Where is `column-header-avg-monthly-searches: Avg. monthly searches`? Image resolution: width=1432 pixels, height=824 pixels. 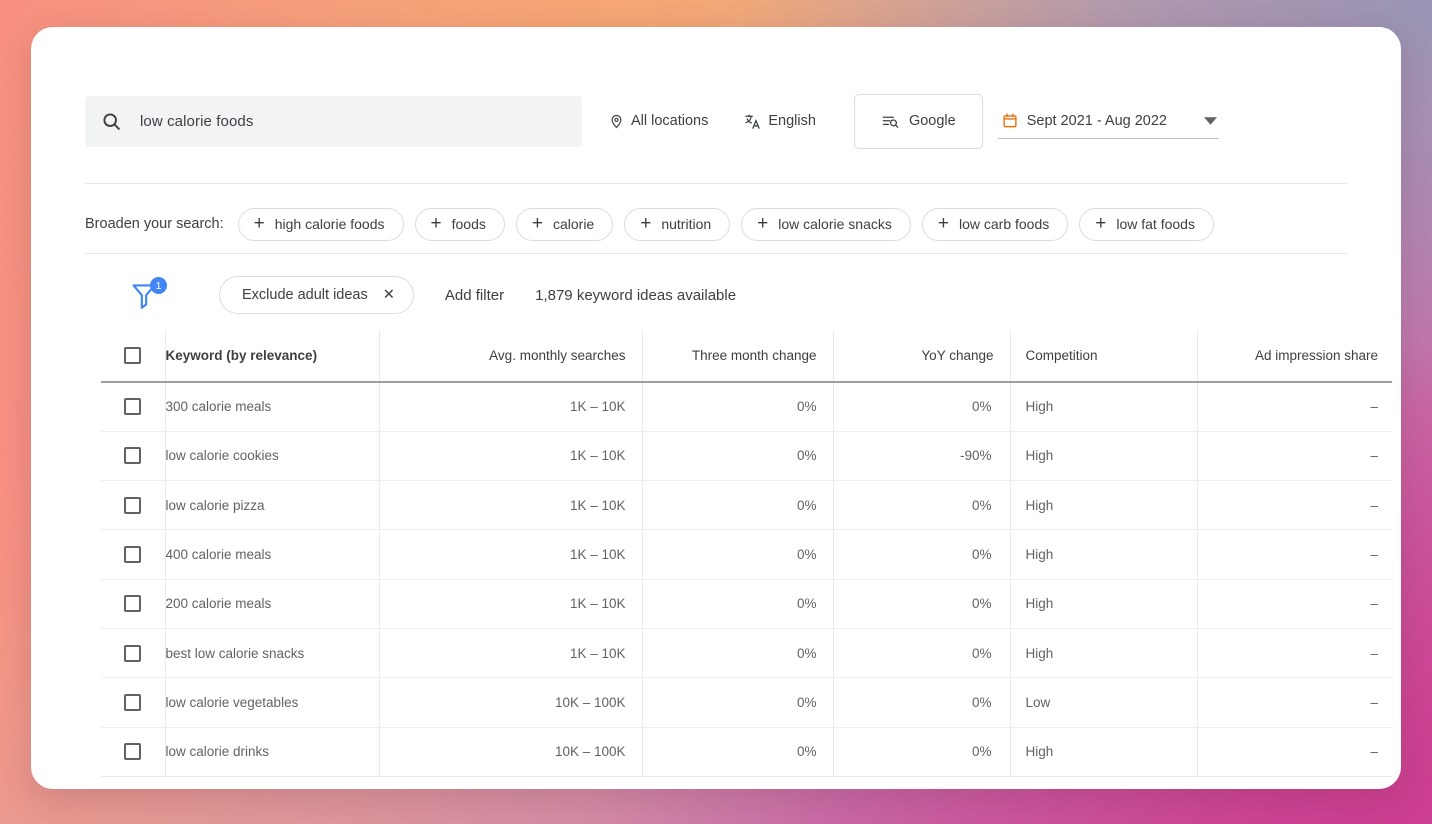 column-header-avg-monthly-searches: Avg. monthly searches is located at coordinates (511, 356).